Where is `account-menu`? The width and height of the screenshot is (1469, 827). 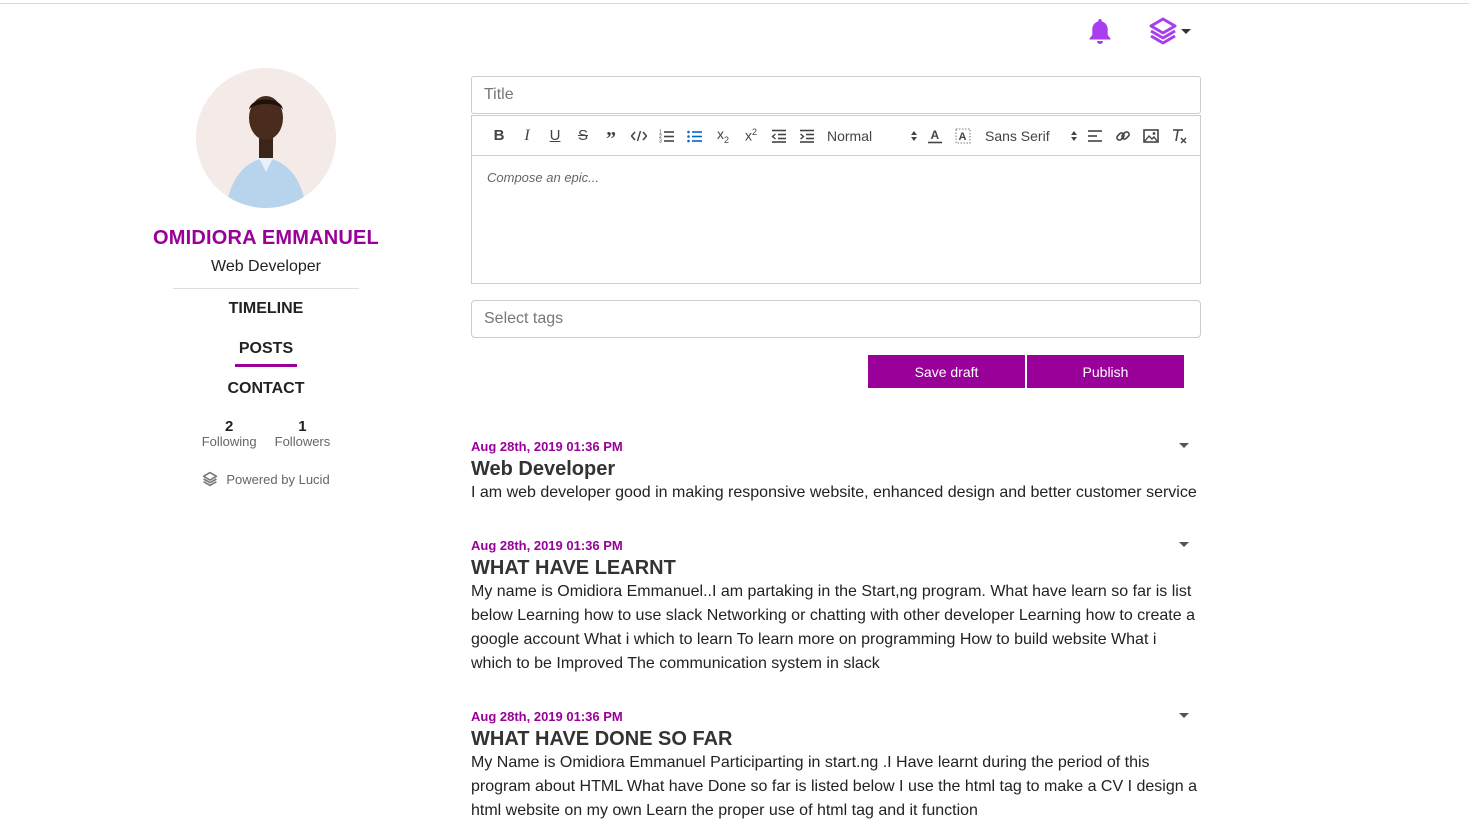
account-menu is located at coordinates (1172, 31).